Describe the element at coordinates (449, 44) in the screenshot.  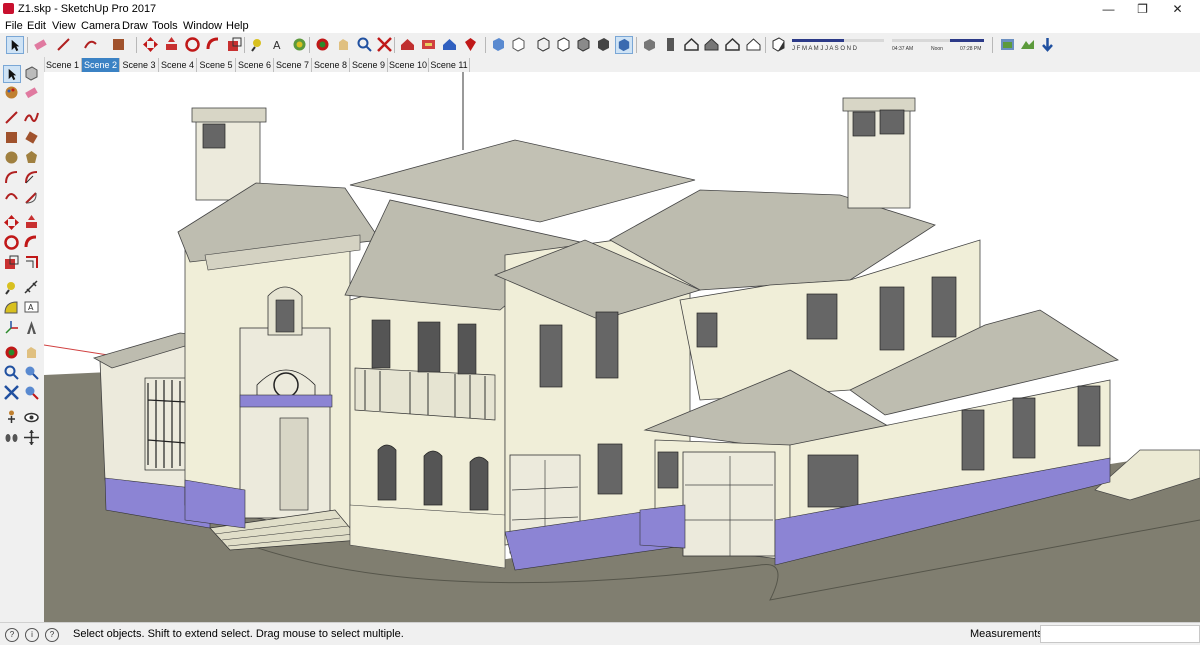
I see `share-model-icon` at that location.